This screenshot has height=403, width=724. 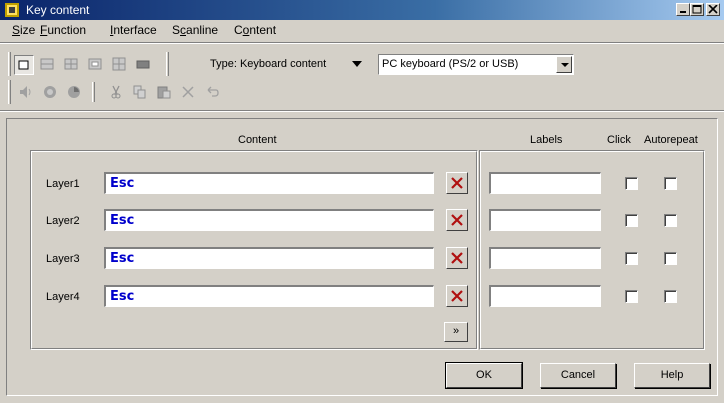 What do you see at coordinates (672, 375) in the screenshot?
I see `help-button: Help` at bounding box center [672, 375].